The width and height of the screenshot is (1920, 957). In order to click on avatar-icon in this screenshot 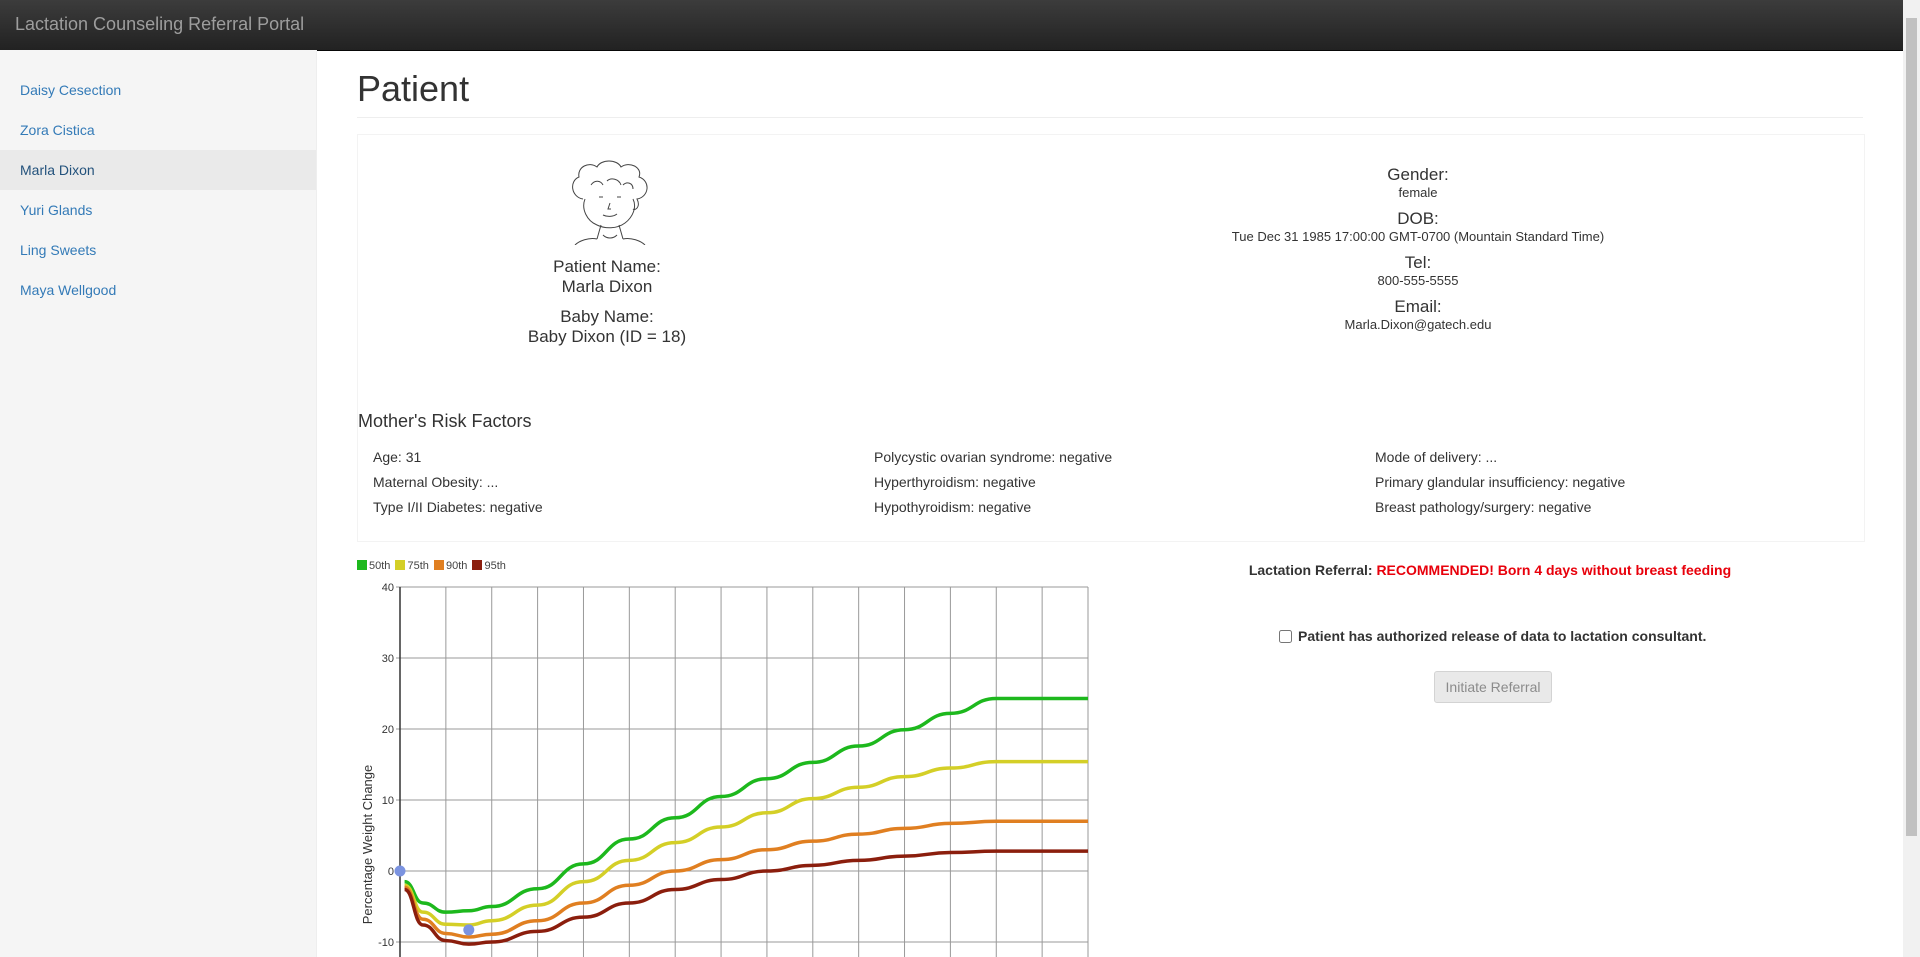, I will do `click(610, 203)`.